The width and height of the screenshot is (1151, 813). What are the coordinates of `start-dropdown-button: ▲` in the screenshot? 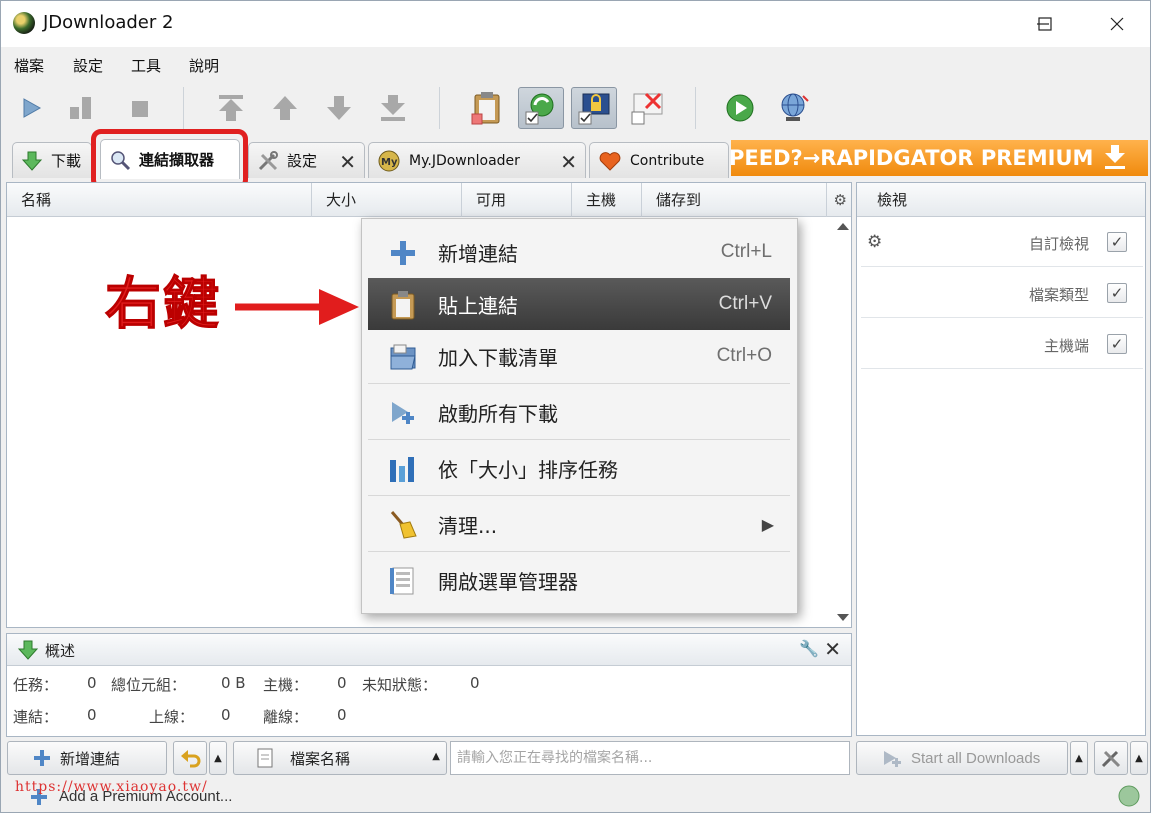 It's located at (1079, 758).